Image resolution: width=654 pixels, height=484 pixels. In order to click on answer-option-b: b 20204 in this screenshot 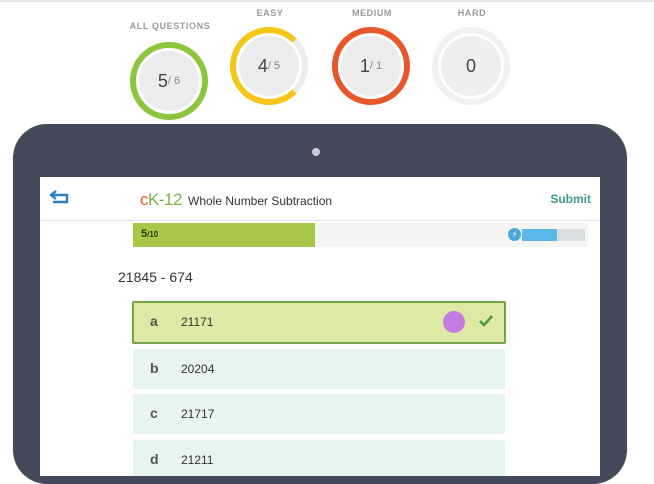, I will do `click(319, 369)`.